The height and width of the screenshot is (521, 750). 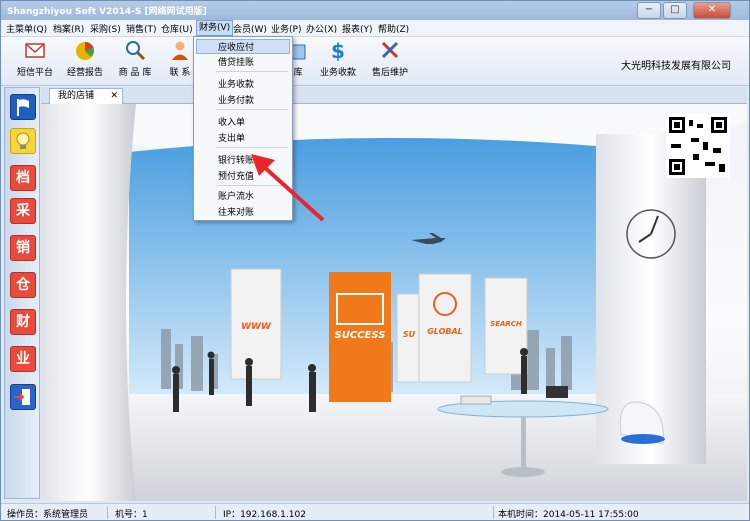 What do you see at coordinates (321, 28) in the screenshot?
I see `menu-office: 办公(X)` at bounding box center [321, 28].